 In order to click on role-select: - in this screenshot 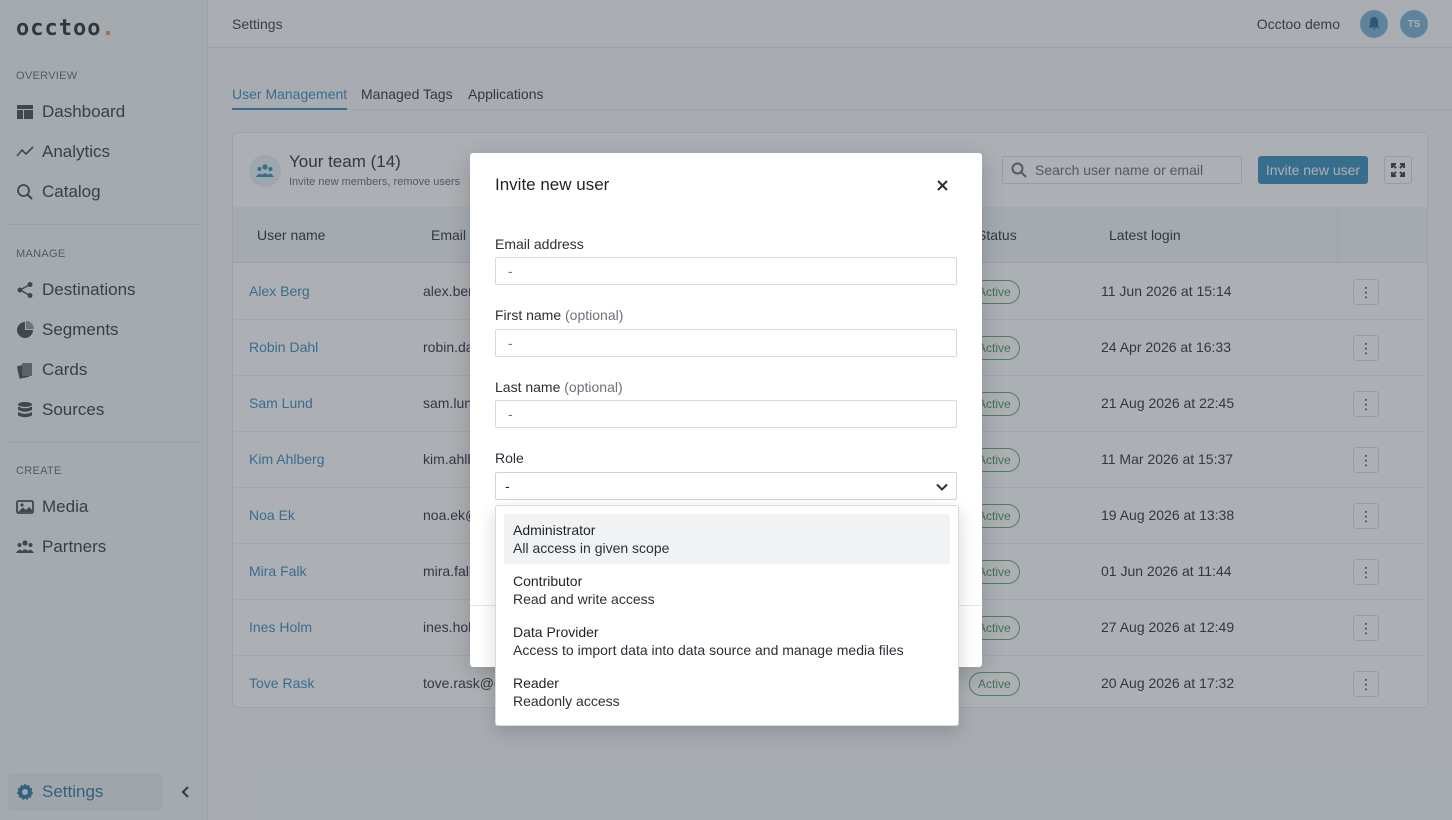, I will do `click(726, 486)`.